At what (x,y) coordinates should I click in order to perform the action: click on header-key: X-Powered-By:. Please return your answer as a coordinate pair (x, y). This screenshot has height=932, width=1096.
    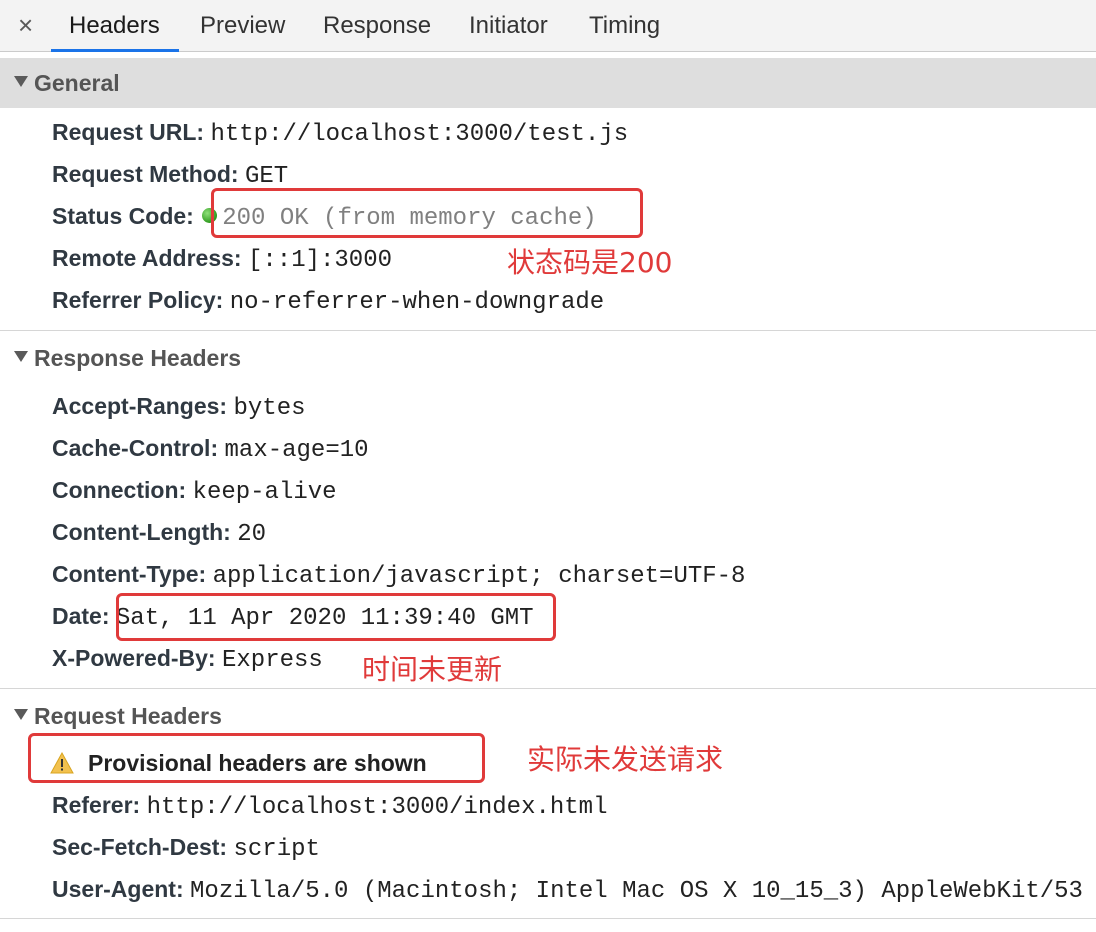
    Looking at the image, I should click on (134, 658).